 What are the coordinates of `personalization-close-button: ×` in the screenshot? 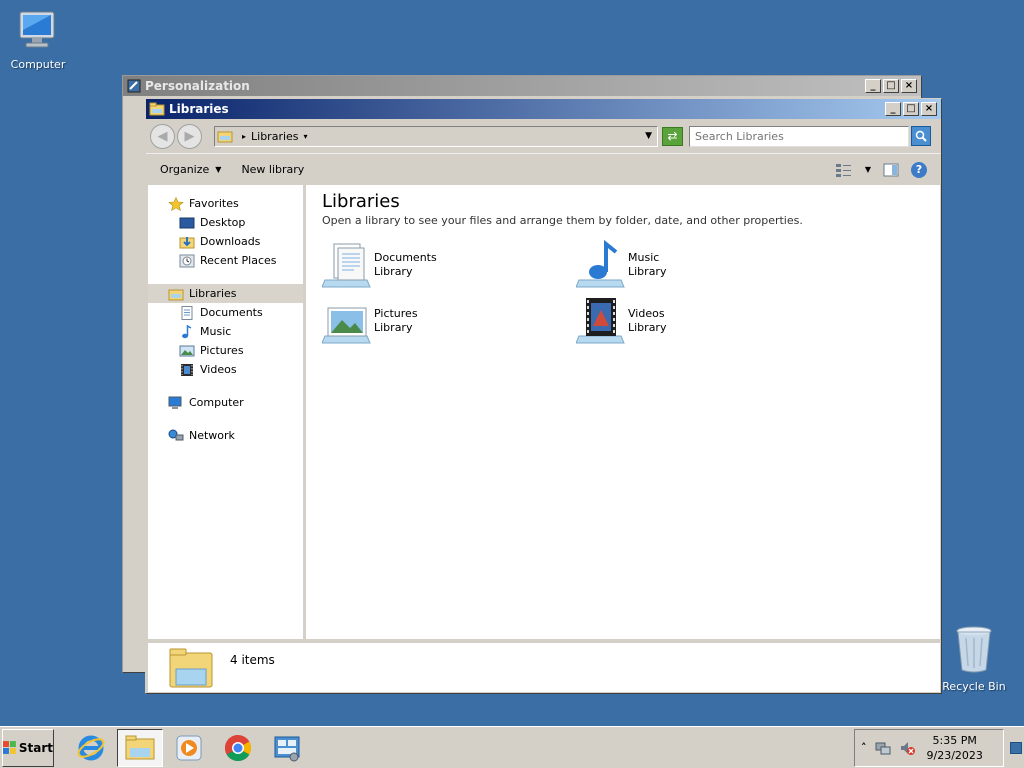 It's located at (909, 86).